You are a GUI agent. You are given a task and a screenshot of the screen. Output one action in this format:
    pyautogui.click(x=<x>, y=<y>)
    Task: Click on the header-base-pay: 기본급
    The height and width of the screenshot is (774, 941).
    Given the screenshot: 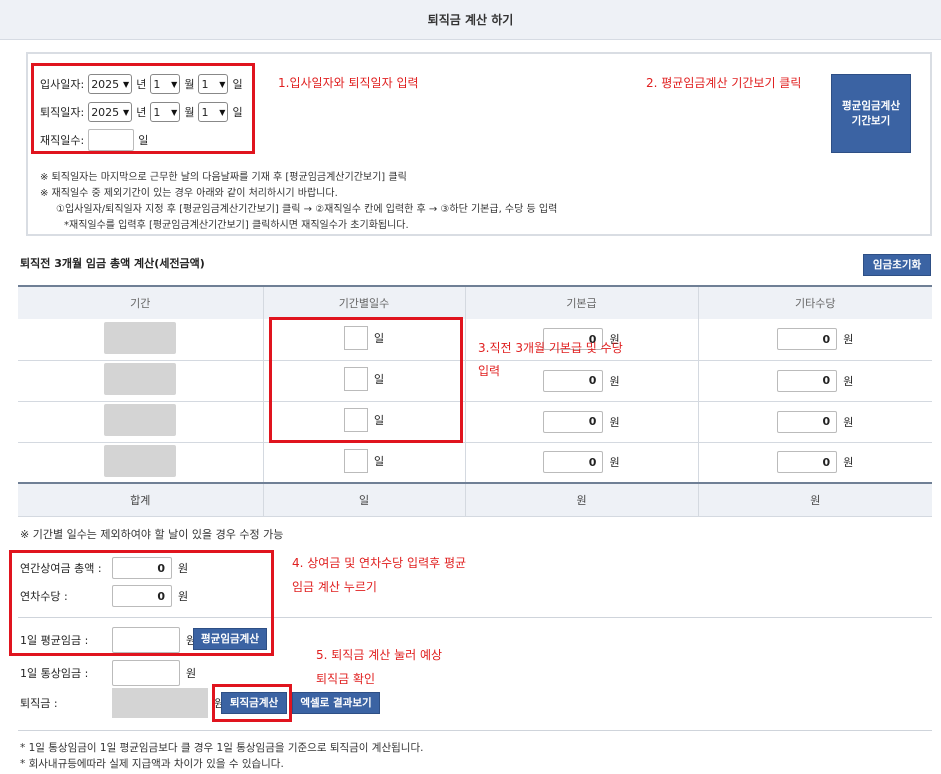 What is the action you would take?
    pyautogui.click(x=582, y=302)
    